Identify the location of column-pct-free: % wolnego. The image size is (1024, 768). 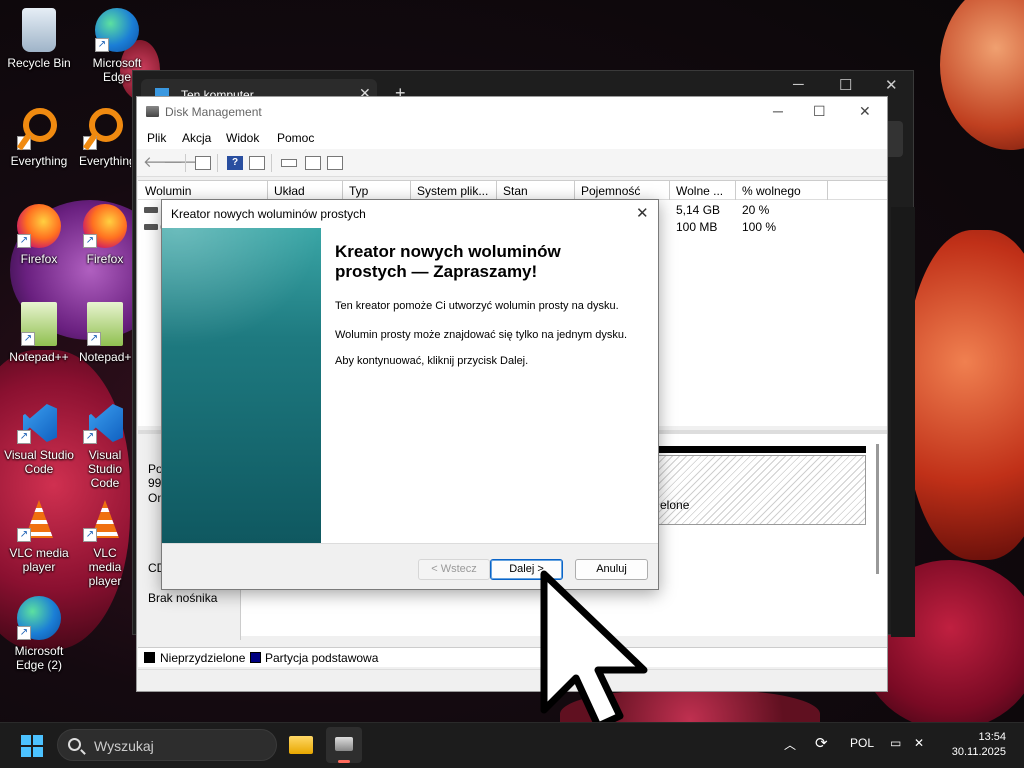
(771, 191).